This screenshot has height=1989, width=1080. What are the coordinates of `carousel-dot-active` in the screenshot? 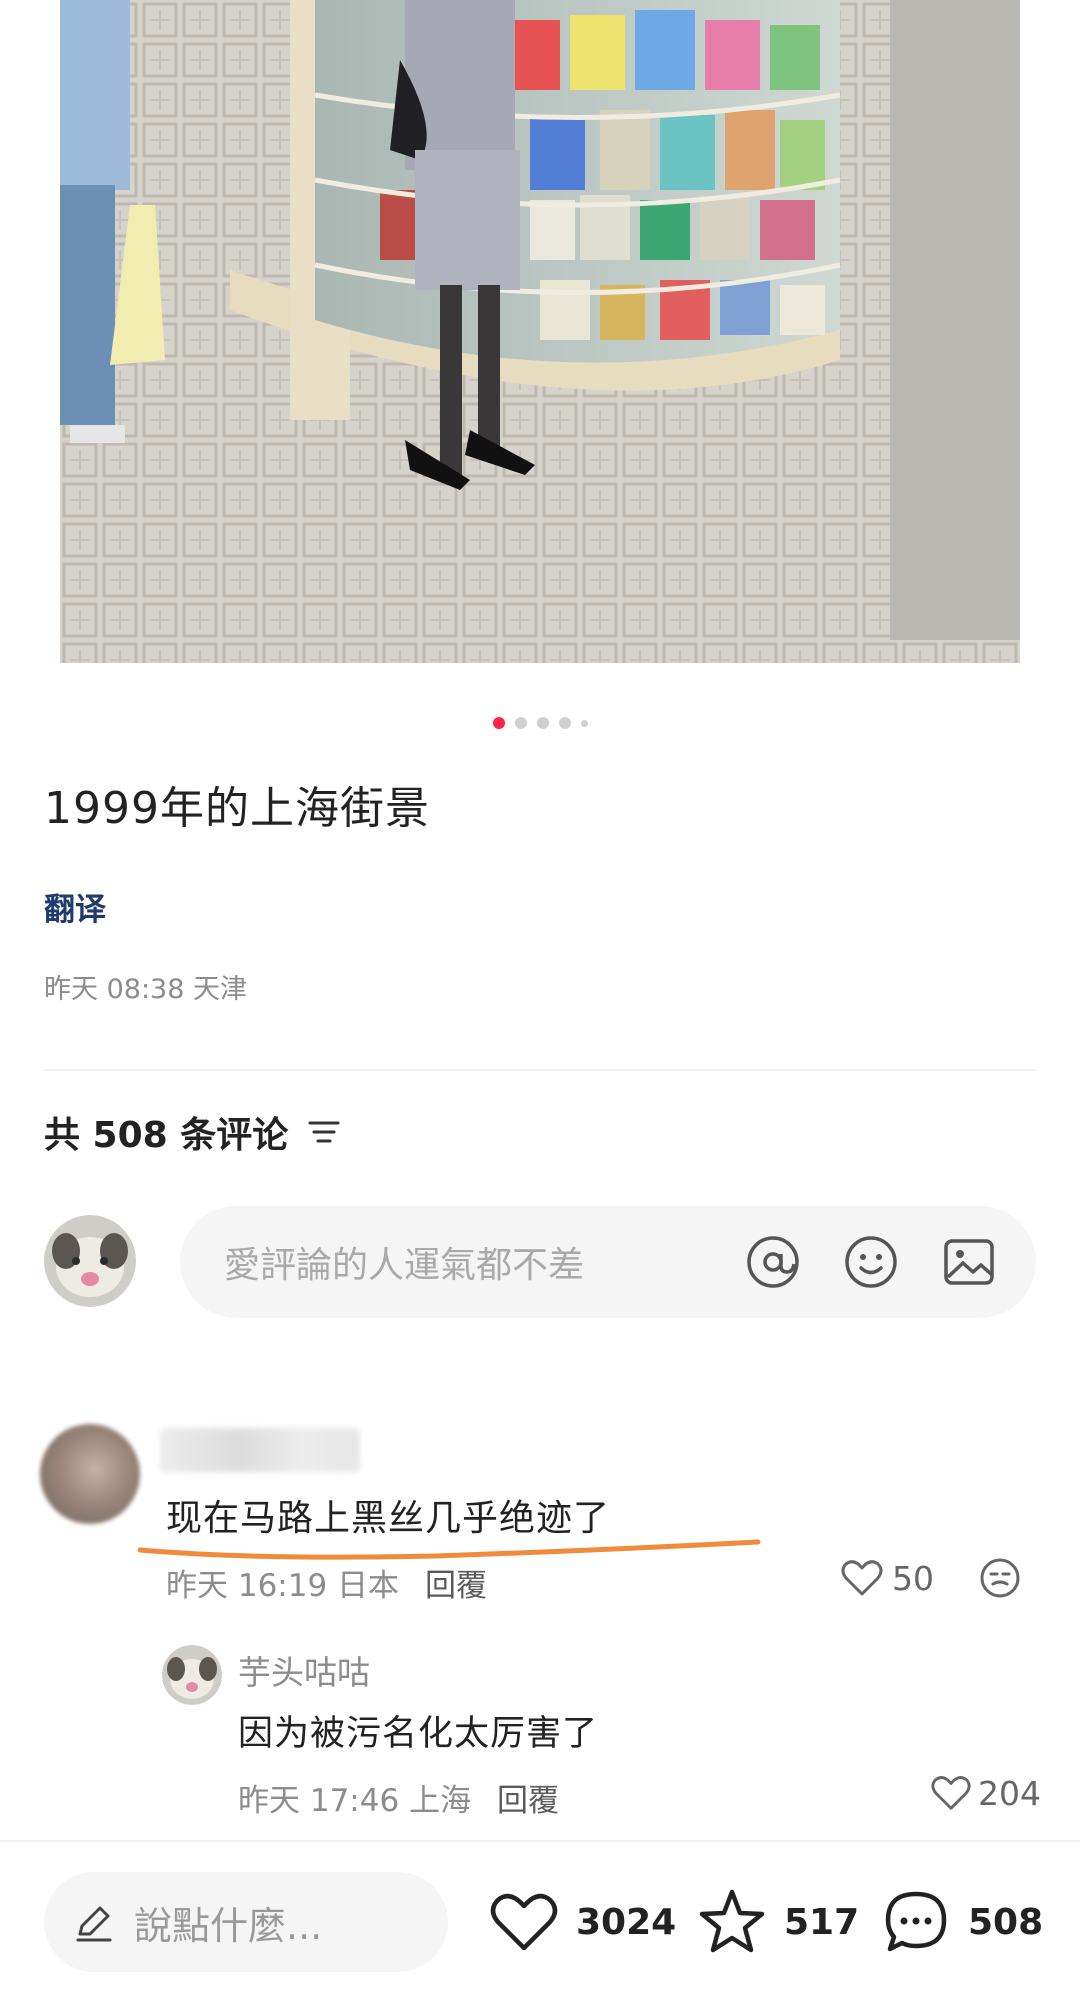 It's located at (498, 723).